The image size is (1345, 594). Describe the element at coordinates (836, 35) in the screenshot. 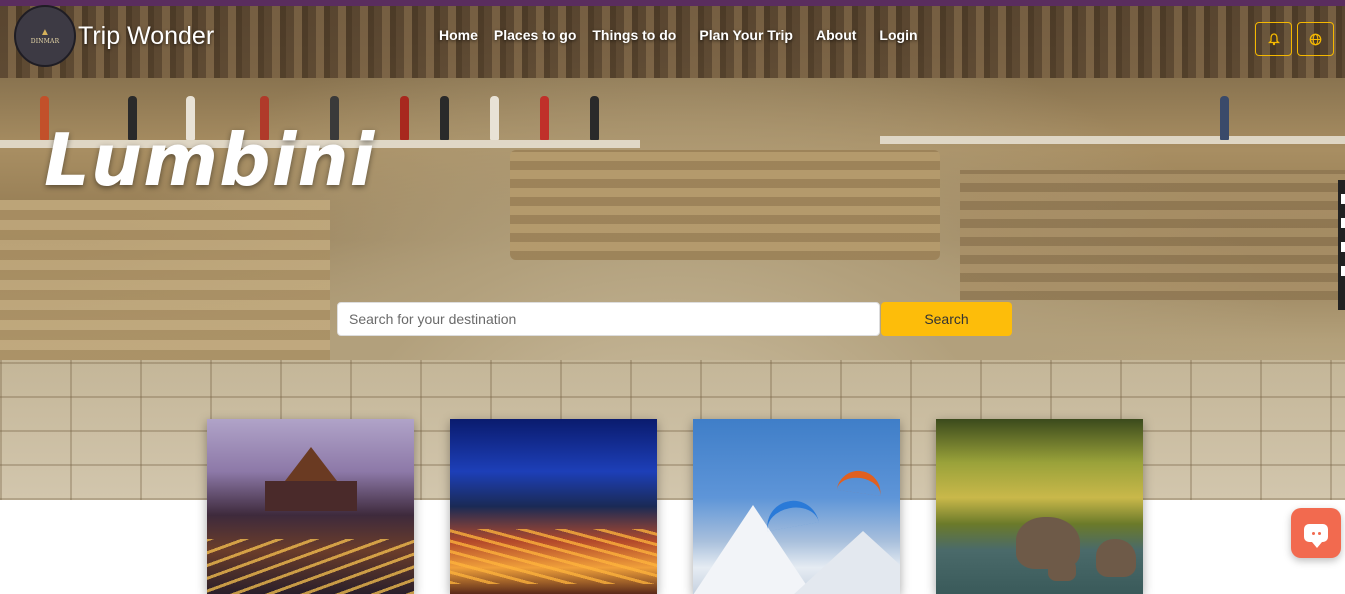

I see `nav-about: About` at that location.